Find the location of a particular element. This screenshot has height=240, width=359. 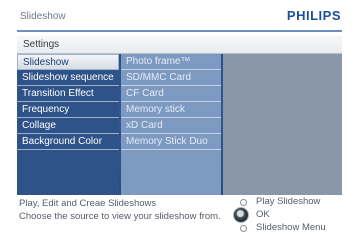

header-divider is located at coordinates (179, 31).